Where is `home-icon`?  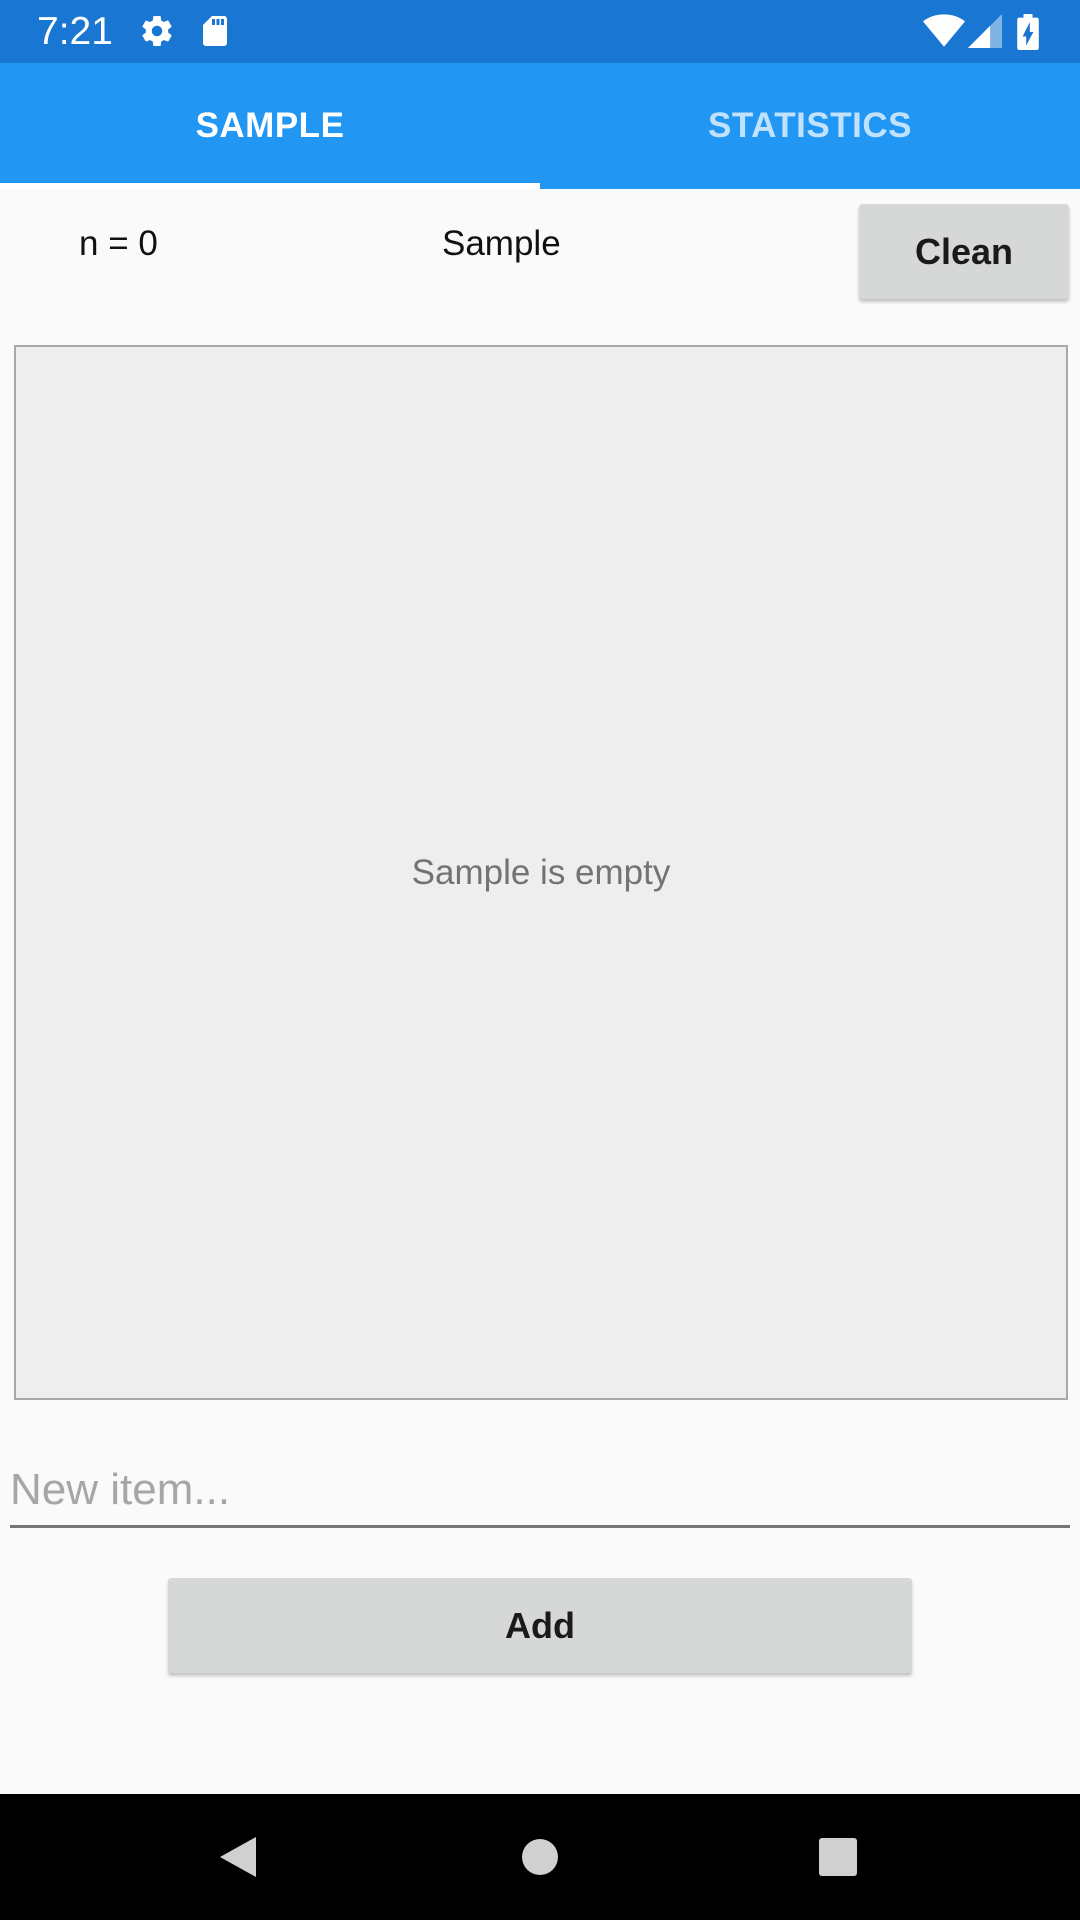 home-icon is located at coordinates (540, 1857).